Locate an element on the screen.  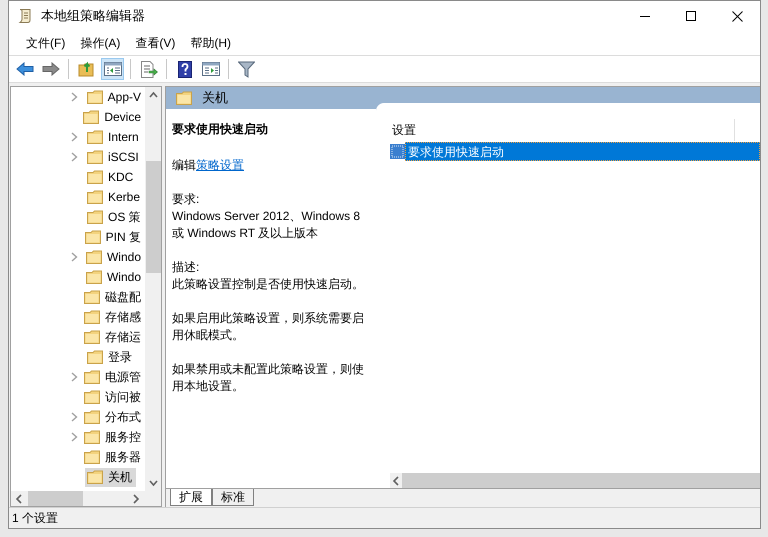
policy-setting-icon is located at coordinates (397, 151).